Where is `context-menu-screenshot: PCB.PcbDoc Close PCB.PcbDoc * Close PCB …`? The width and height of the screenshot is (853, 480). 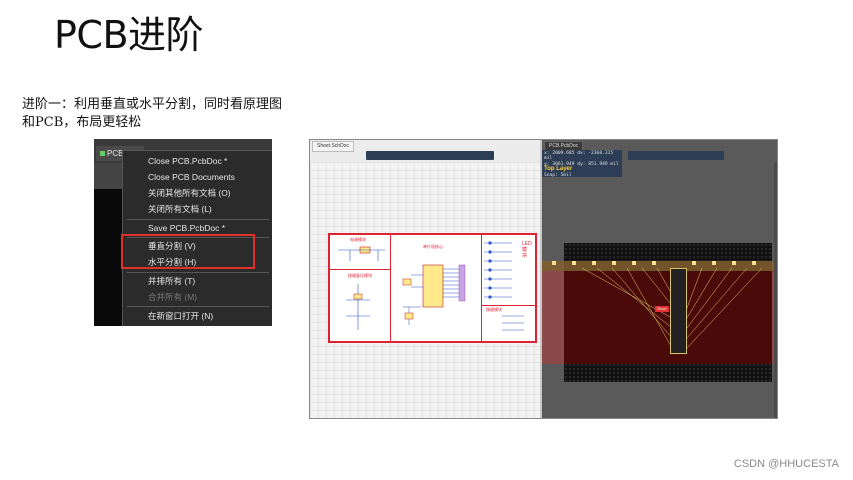
context-menu-screenshot: PCB.PcbDoc Close PCB.PcbDoc * Close PCB … is located at coordinates (183, 232).